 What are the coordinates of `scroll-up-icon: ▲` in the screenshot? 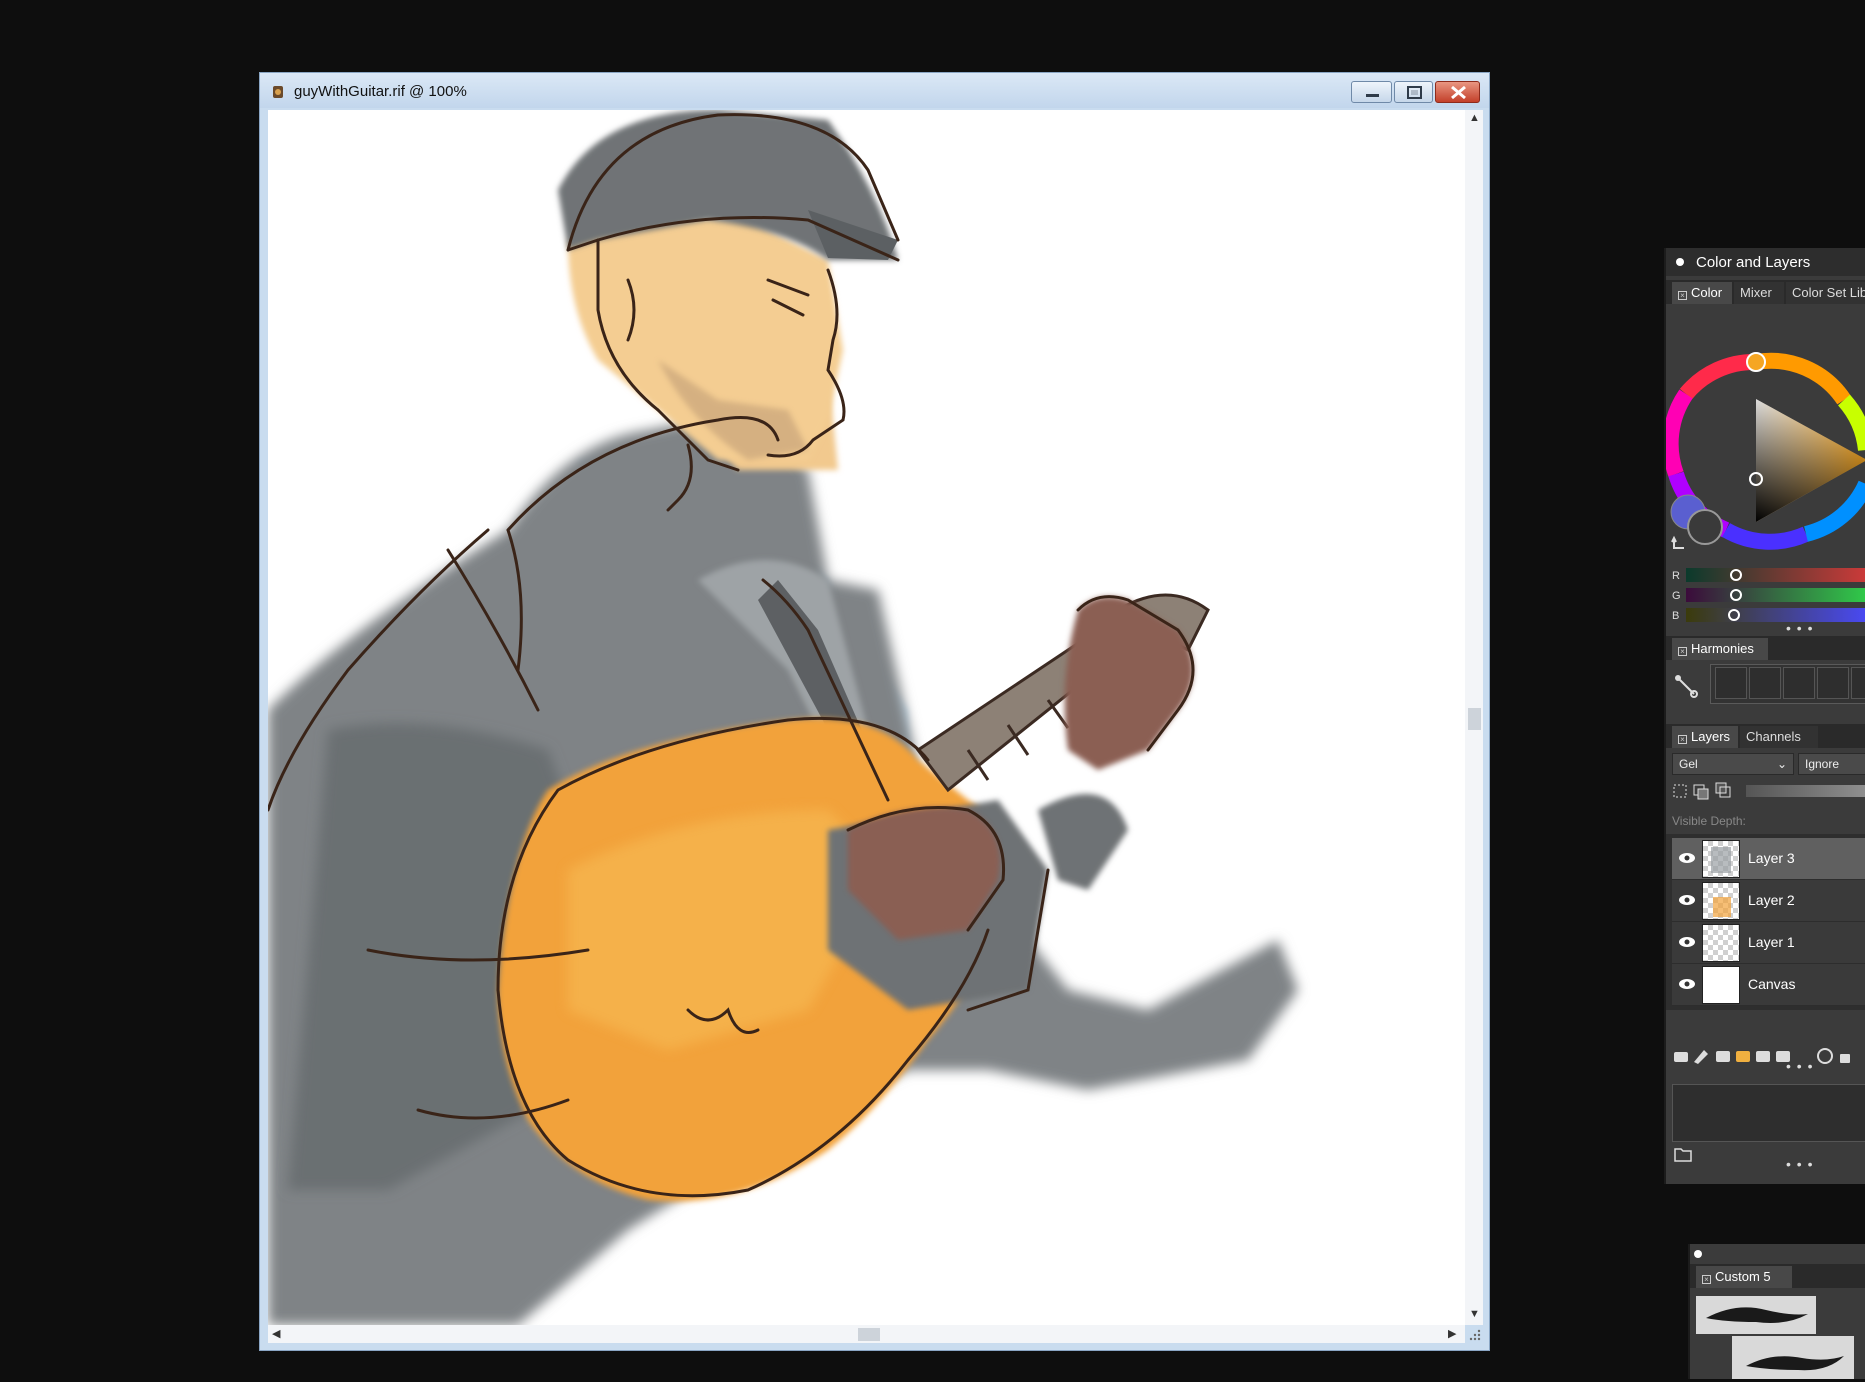 It's located at (1474, 118).